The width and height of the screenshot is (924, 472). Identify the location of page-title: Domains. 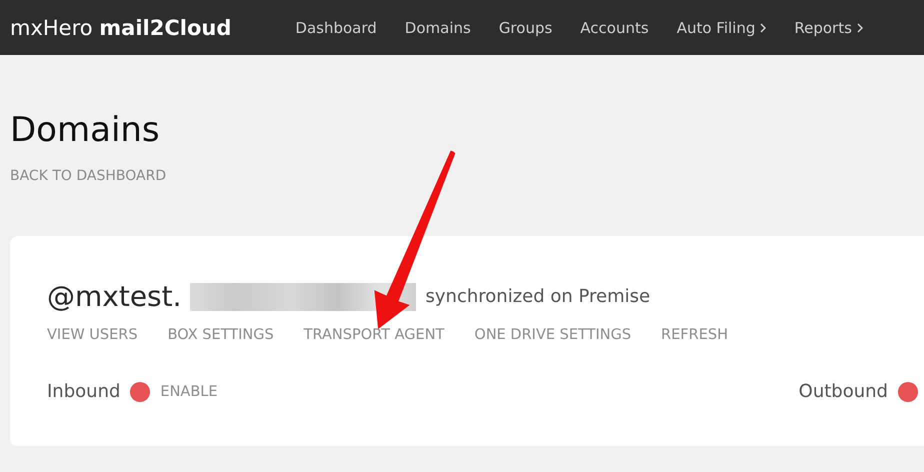
(85, 130).